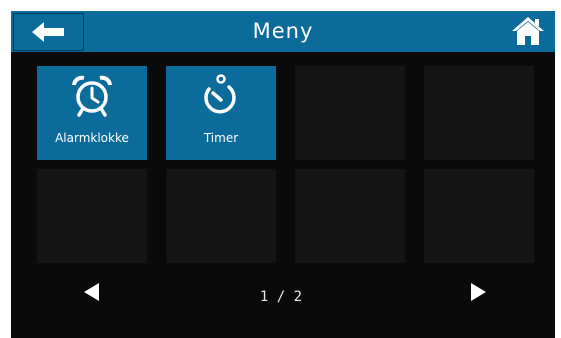  What do you see at coordinates (92, 96) in the screenshot?
I see `alarm-clock-icon` at bounding box center [92, 96].